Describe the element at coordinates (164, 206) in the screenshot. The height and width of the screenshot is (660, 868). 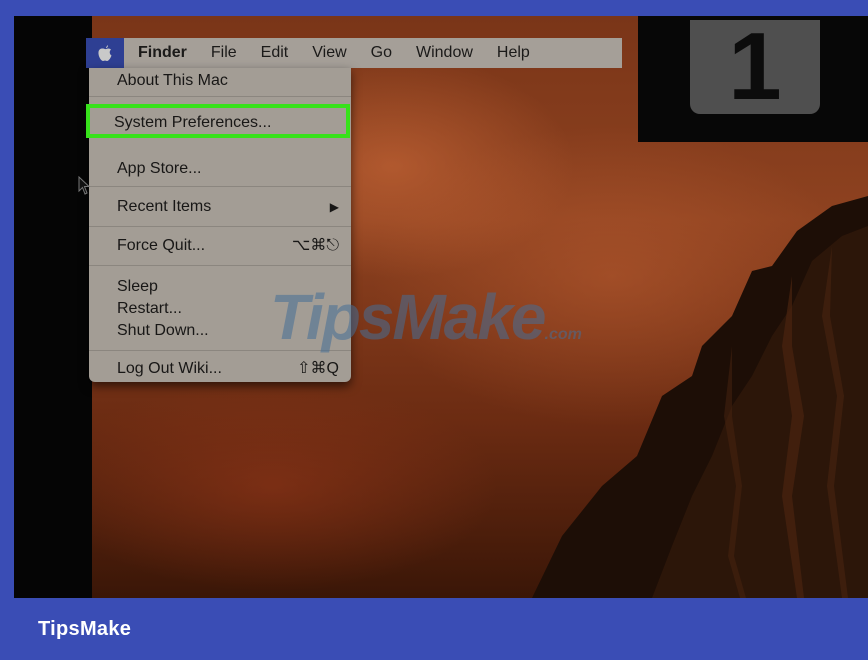
I see `menu-item-label: Recent Items` at that location.